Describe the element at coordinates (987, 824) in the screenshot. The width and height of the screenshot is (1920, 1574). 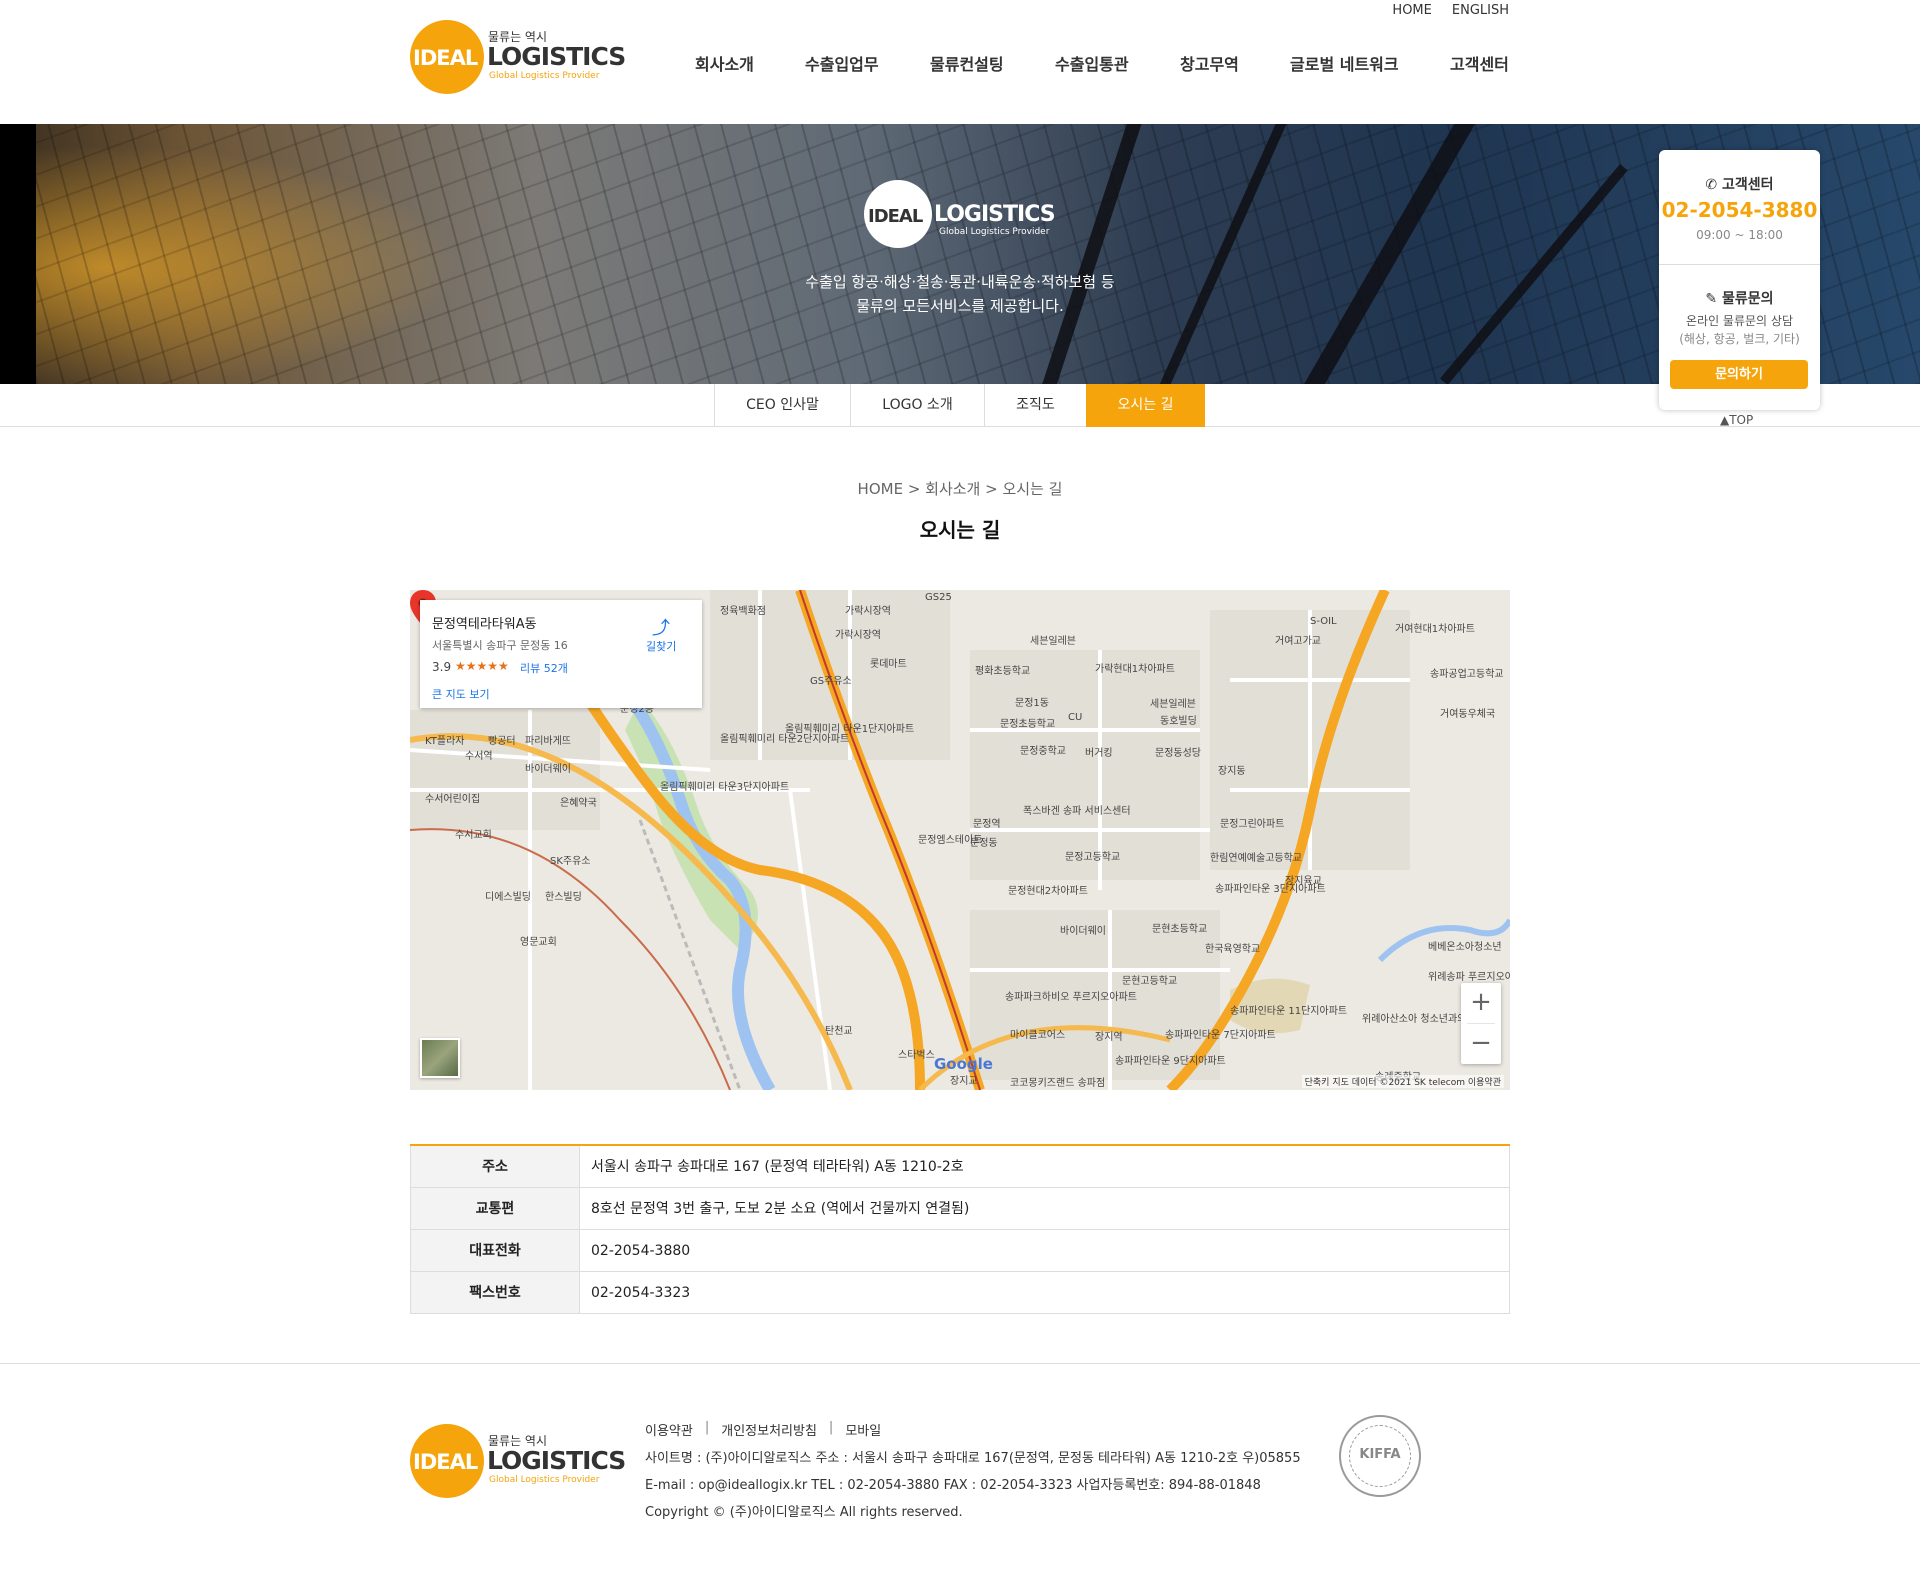
I see `map-label: 문정역` at that location.